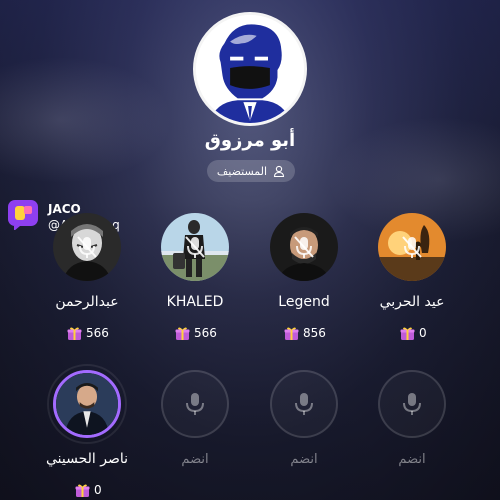  Describe the element at coordinates (314, 333) in the screenshot. I see `gift-value: 856` at that location.